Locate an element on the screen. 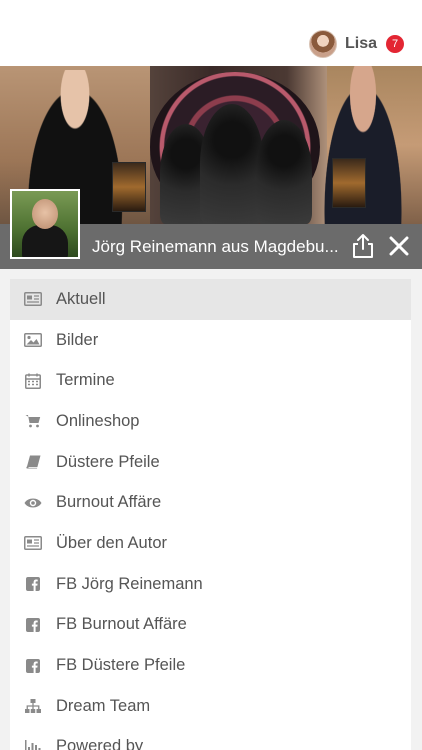 This screenshot has height=750, width=422. image-icon is located at coordinates (33, 340).